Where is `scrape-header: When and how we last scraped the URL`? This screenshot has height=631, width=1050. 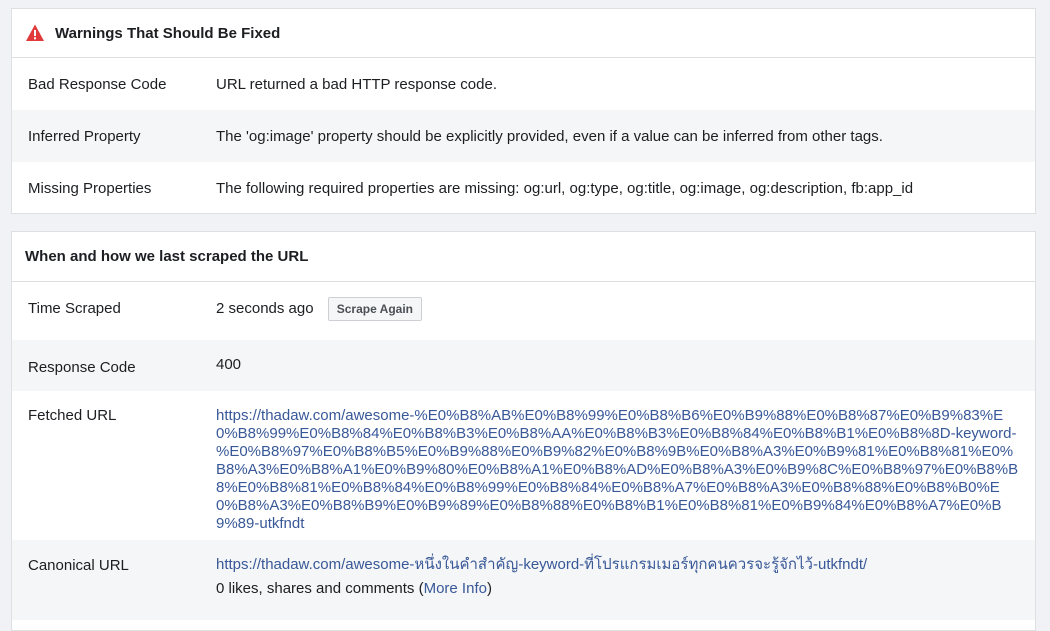 scrape-header: When and how we last scraped the URL is located at coordinates (523, 257).